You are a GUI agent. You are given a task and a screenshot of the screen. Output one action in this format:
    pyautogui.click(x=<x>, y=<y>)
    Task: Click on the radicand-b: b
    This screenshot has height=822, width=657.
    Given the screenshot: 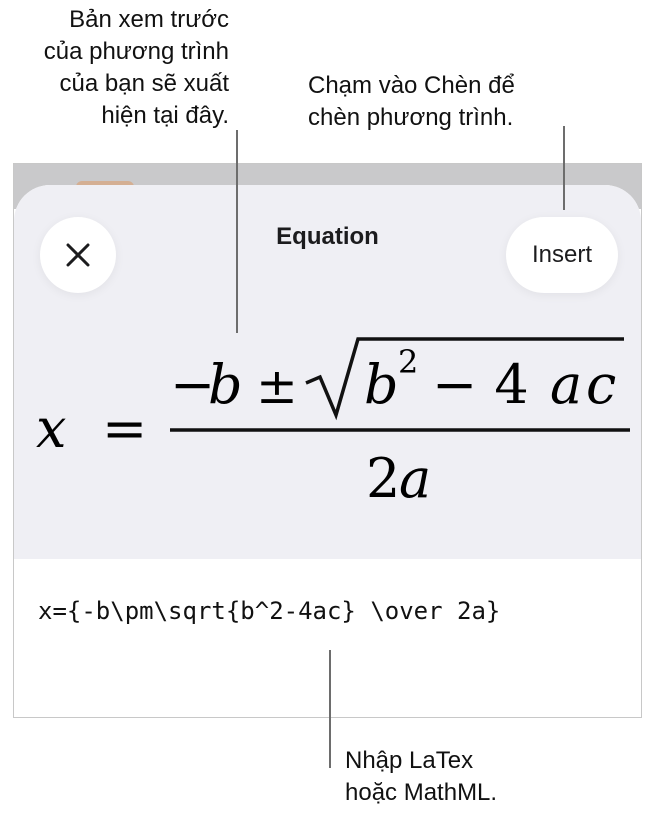 What is the action you would take?
    pyautogui.click(x=381, y=384)
    